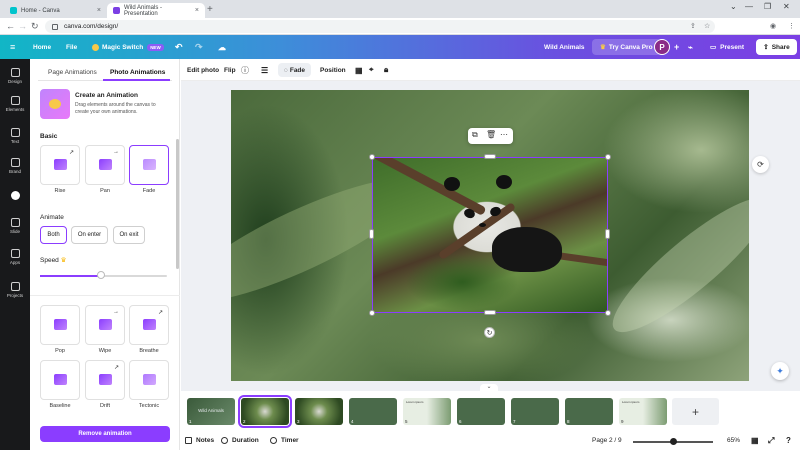 Image resolution: width=800 pixels, height=450 pixels. I want to click on undo-icon: ↶, so click(179, 47).